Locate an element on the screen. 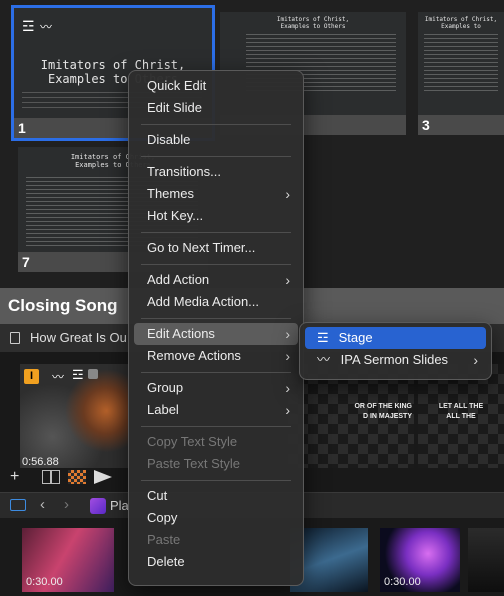  sidebar-toggle-icon is located at coordinates (18, 505).